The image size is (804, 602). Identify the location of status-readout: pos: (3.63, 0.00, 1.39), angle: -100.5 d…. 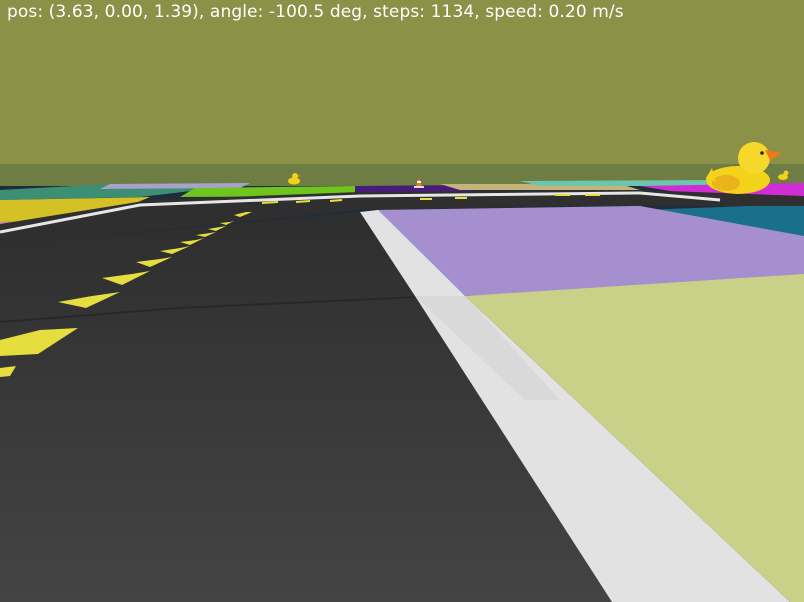
(315, 12).